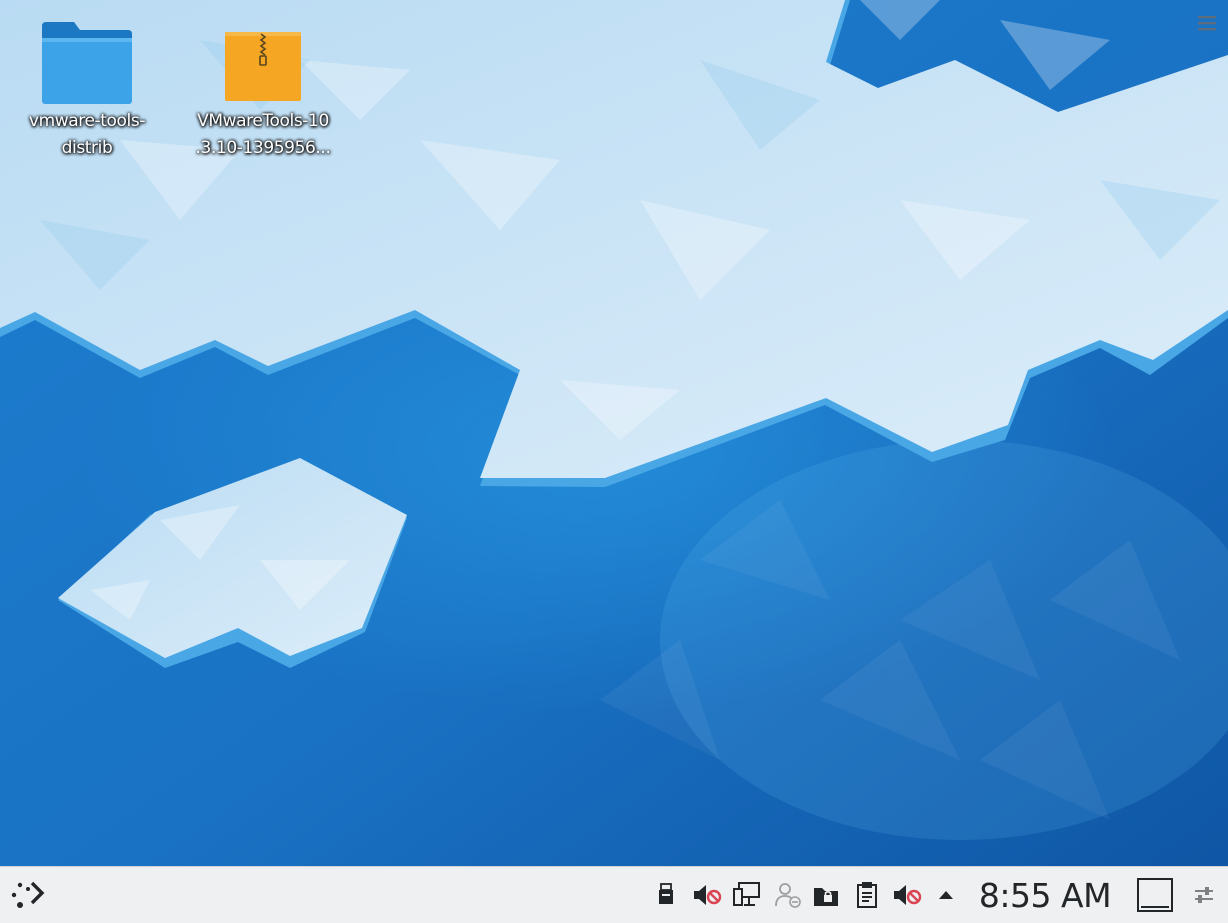 This screenshot has width=1228, height=923. What do you see at coordinates (747, 895) in the screenshot?
I see `network-disconnected-icon` at bounding box center [747, 895].